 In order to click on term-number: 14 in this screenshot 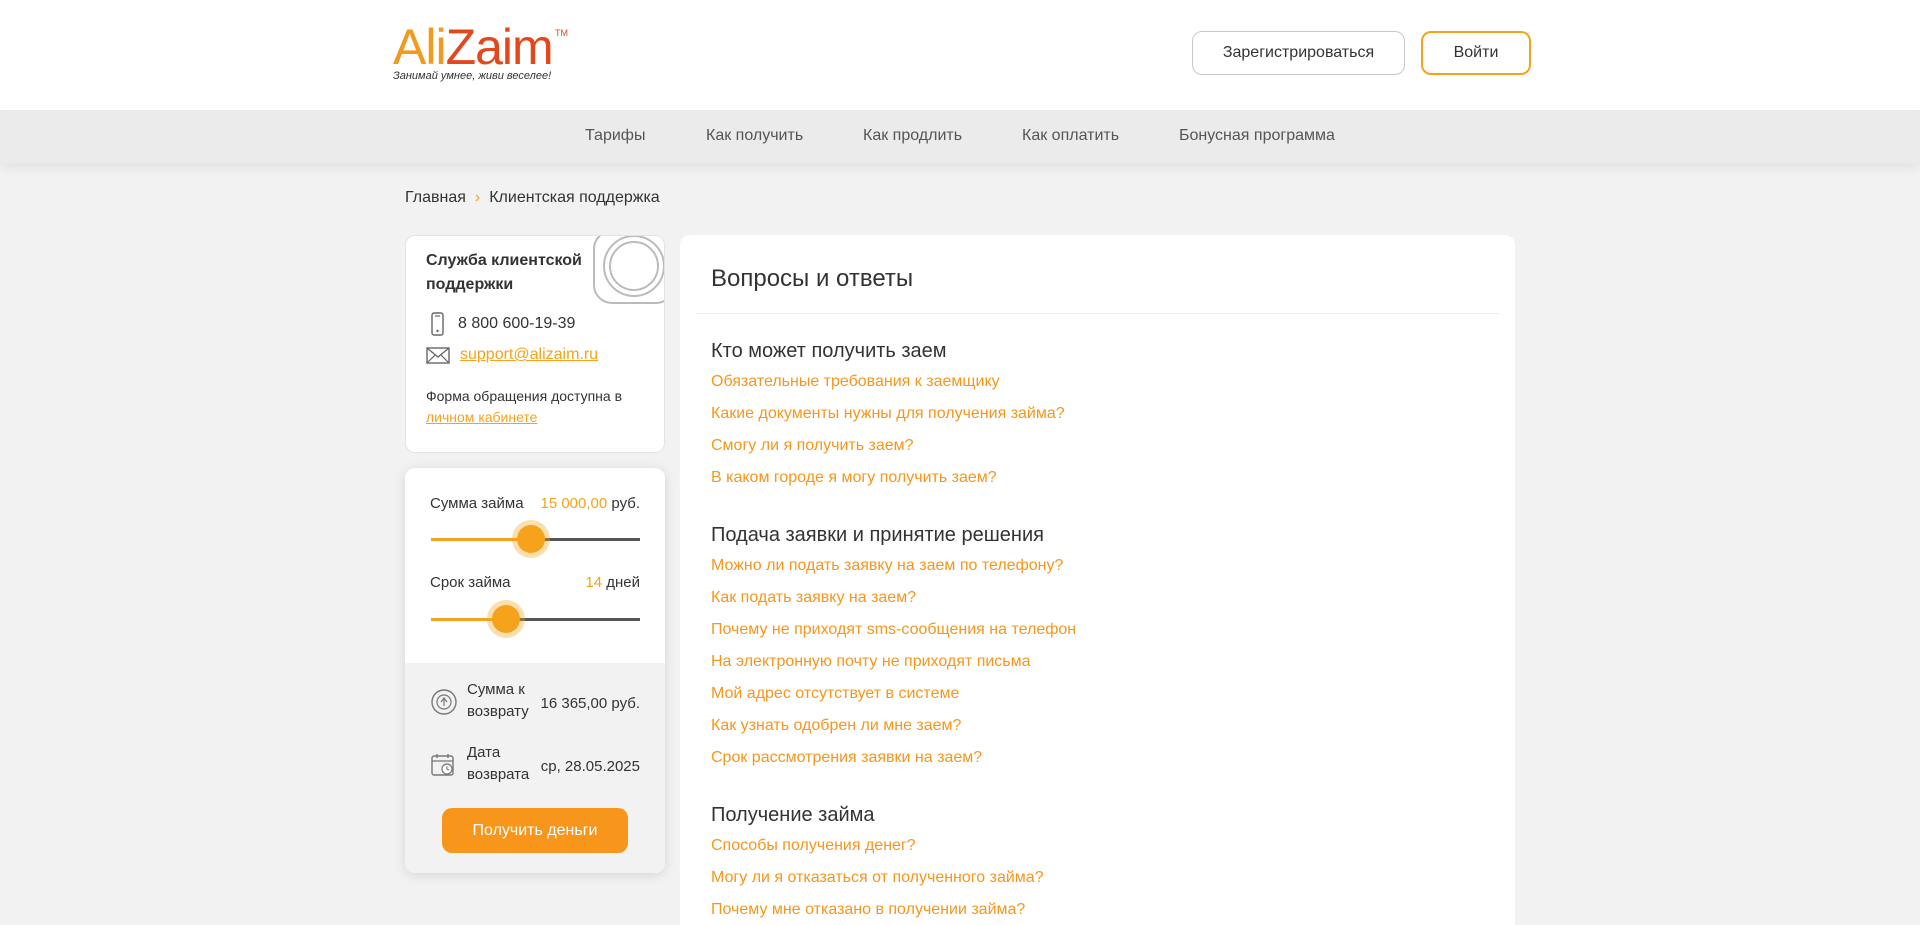, I will do `click(594, 582)`.